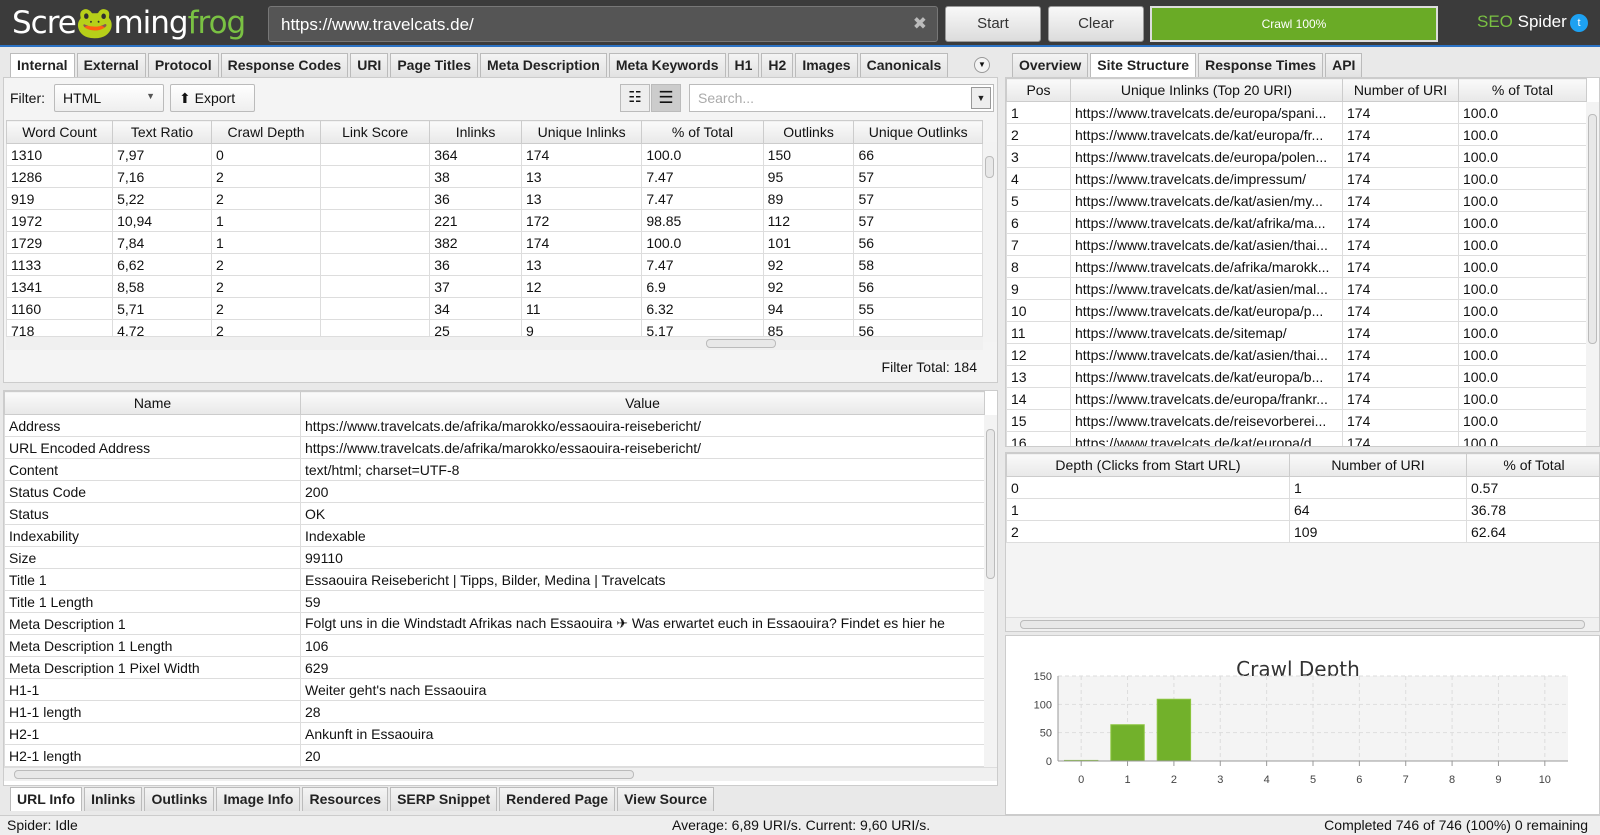 This screenshot has width=1600, height=835. I want to click on tab-h2: H2, so click(777, 65).